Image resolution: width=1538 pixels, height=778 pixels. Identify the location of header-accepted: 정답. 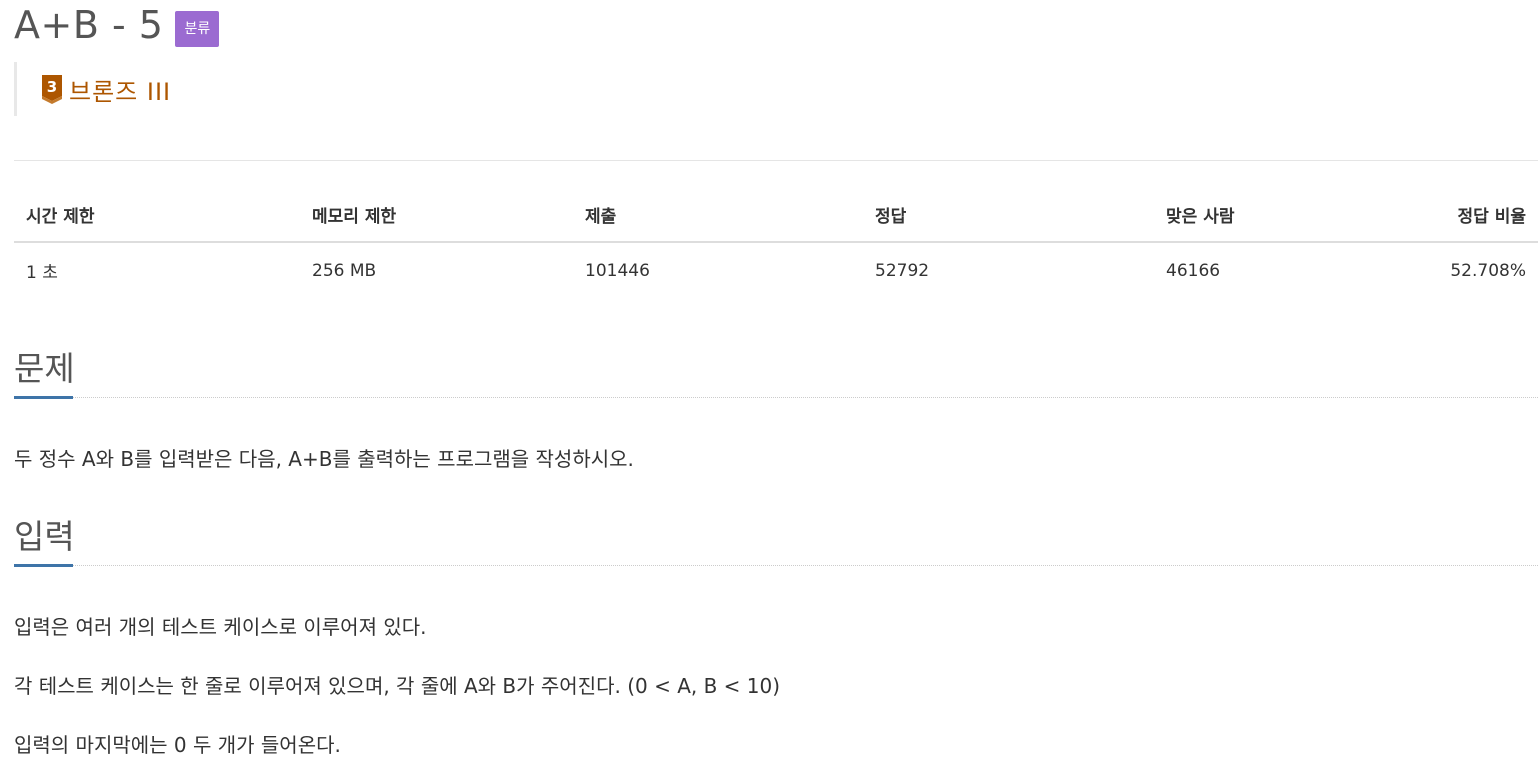
(1008, 215).